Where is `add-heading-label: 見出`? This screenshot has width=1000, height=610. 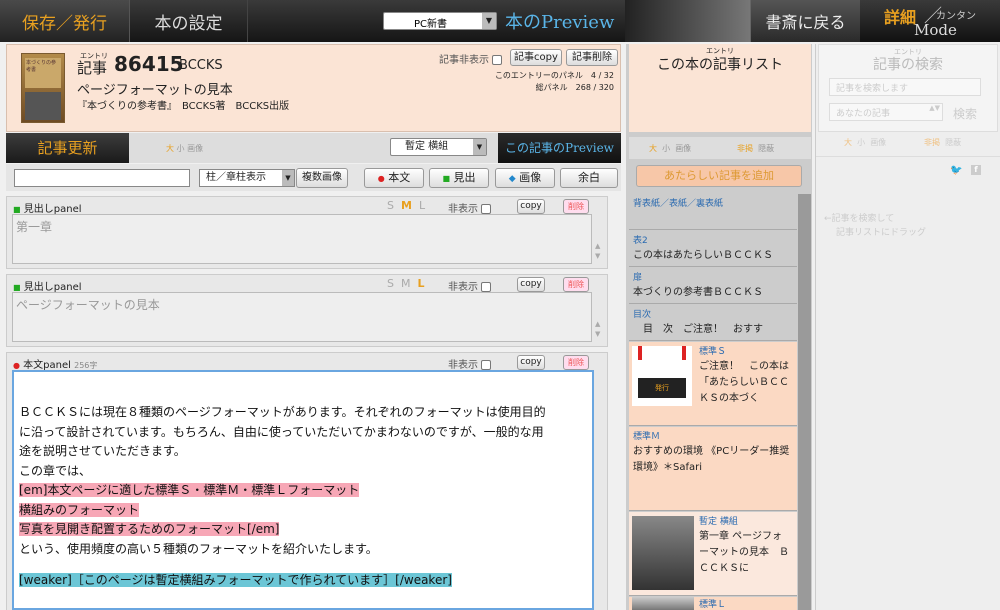 add-heading-label: 見出 is located at coordinates (464, 177).